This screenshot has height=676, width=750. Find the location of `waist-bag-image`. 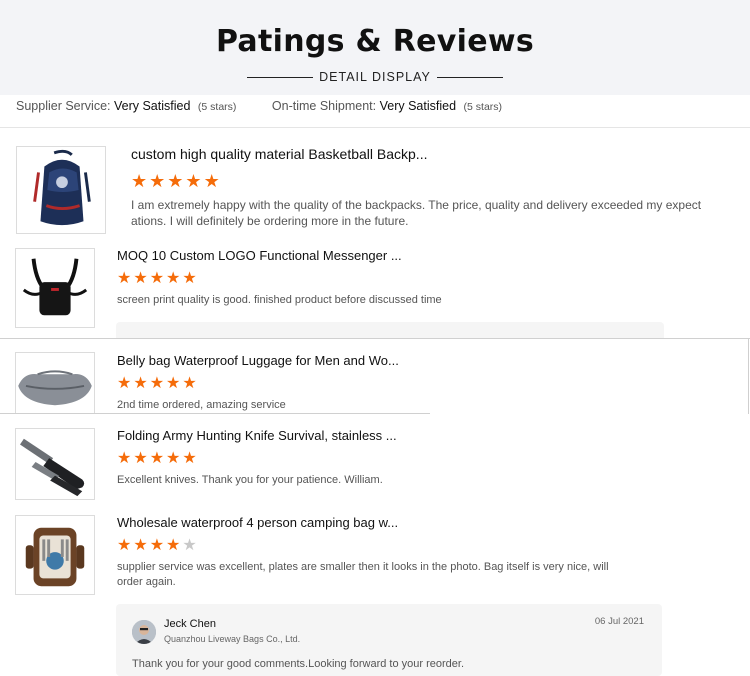

waist-bag-image is located at coordinates (55, 383).